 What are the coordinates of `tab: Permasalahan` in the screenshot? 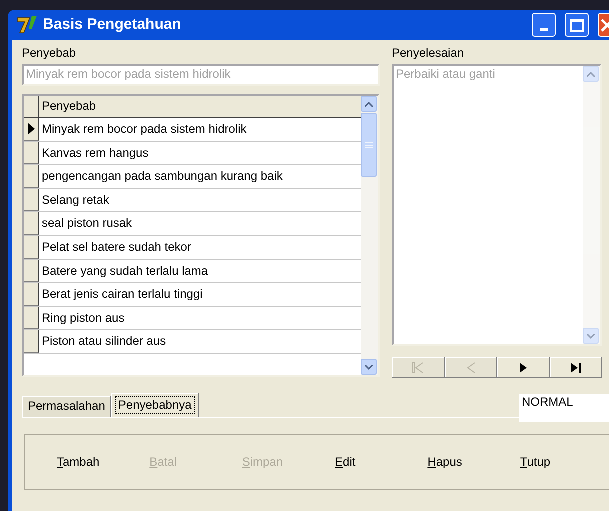 It's located at (67, 406).